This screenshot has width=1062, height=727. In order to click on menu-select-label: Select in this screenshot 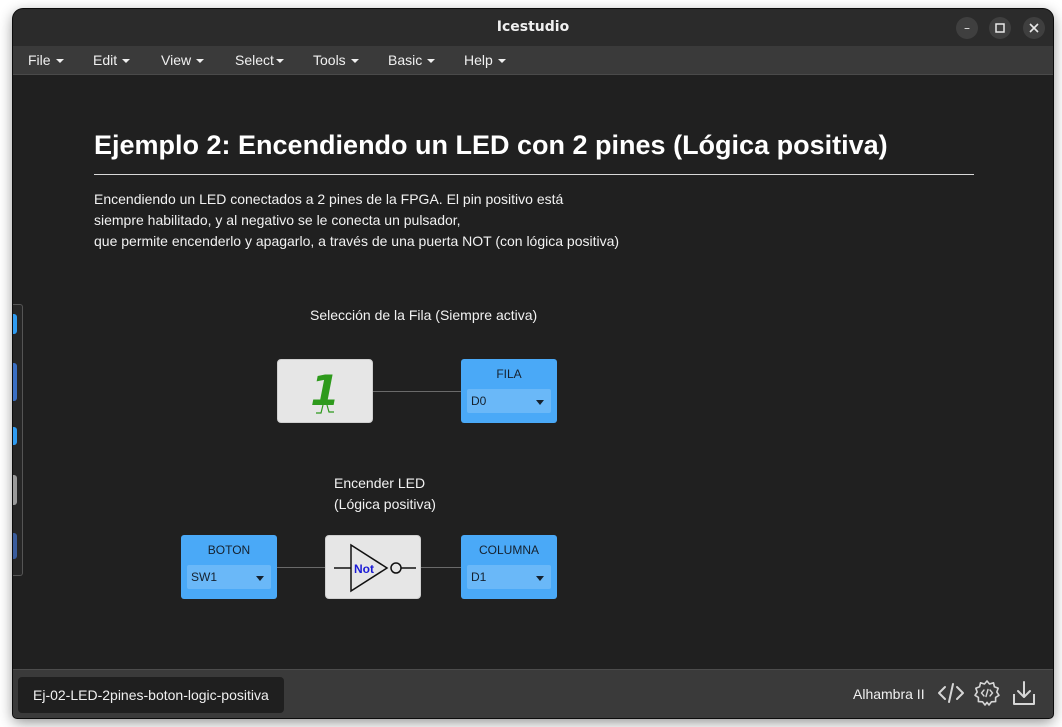, I will do `click(254, 60)`.